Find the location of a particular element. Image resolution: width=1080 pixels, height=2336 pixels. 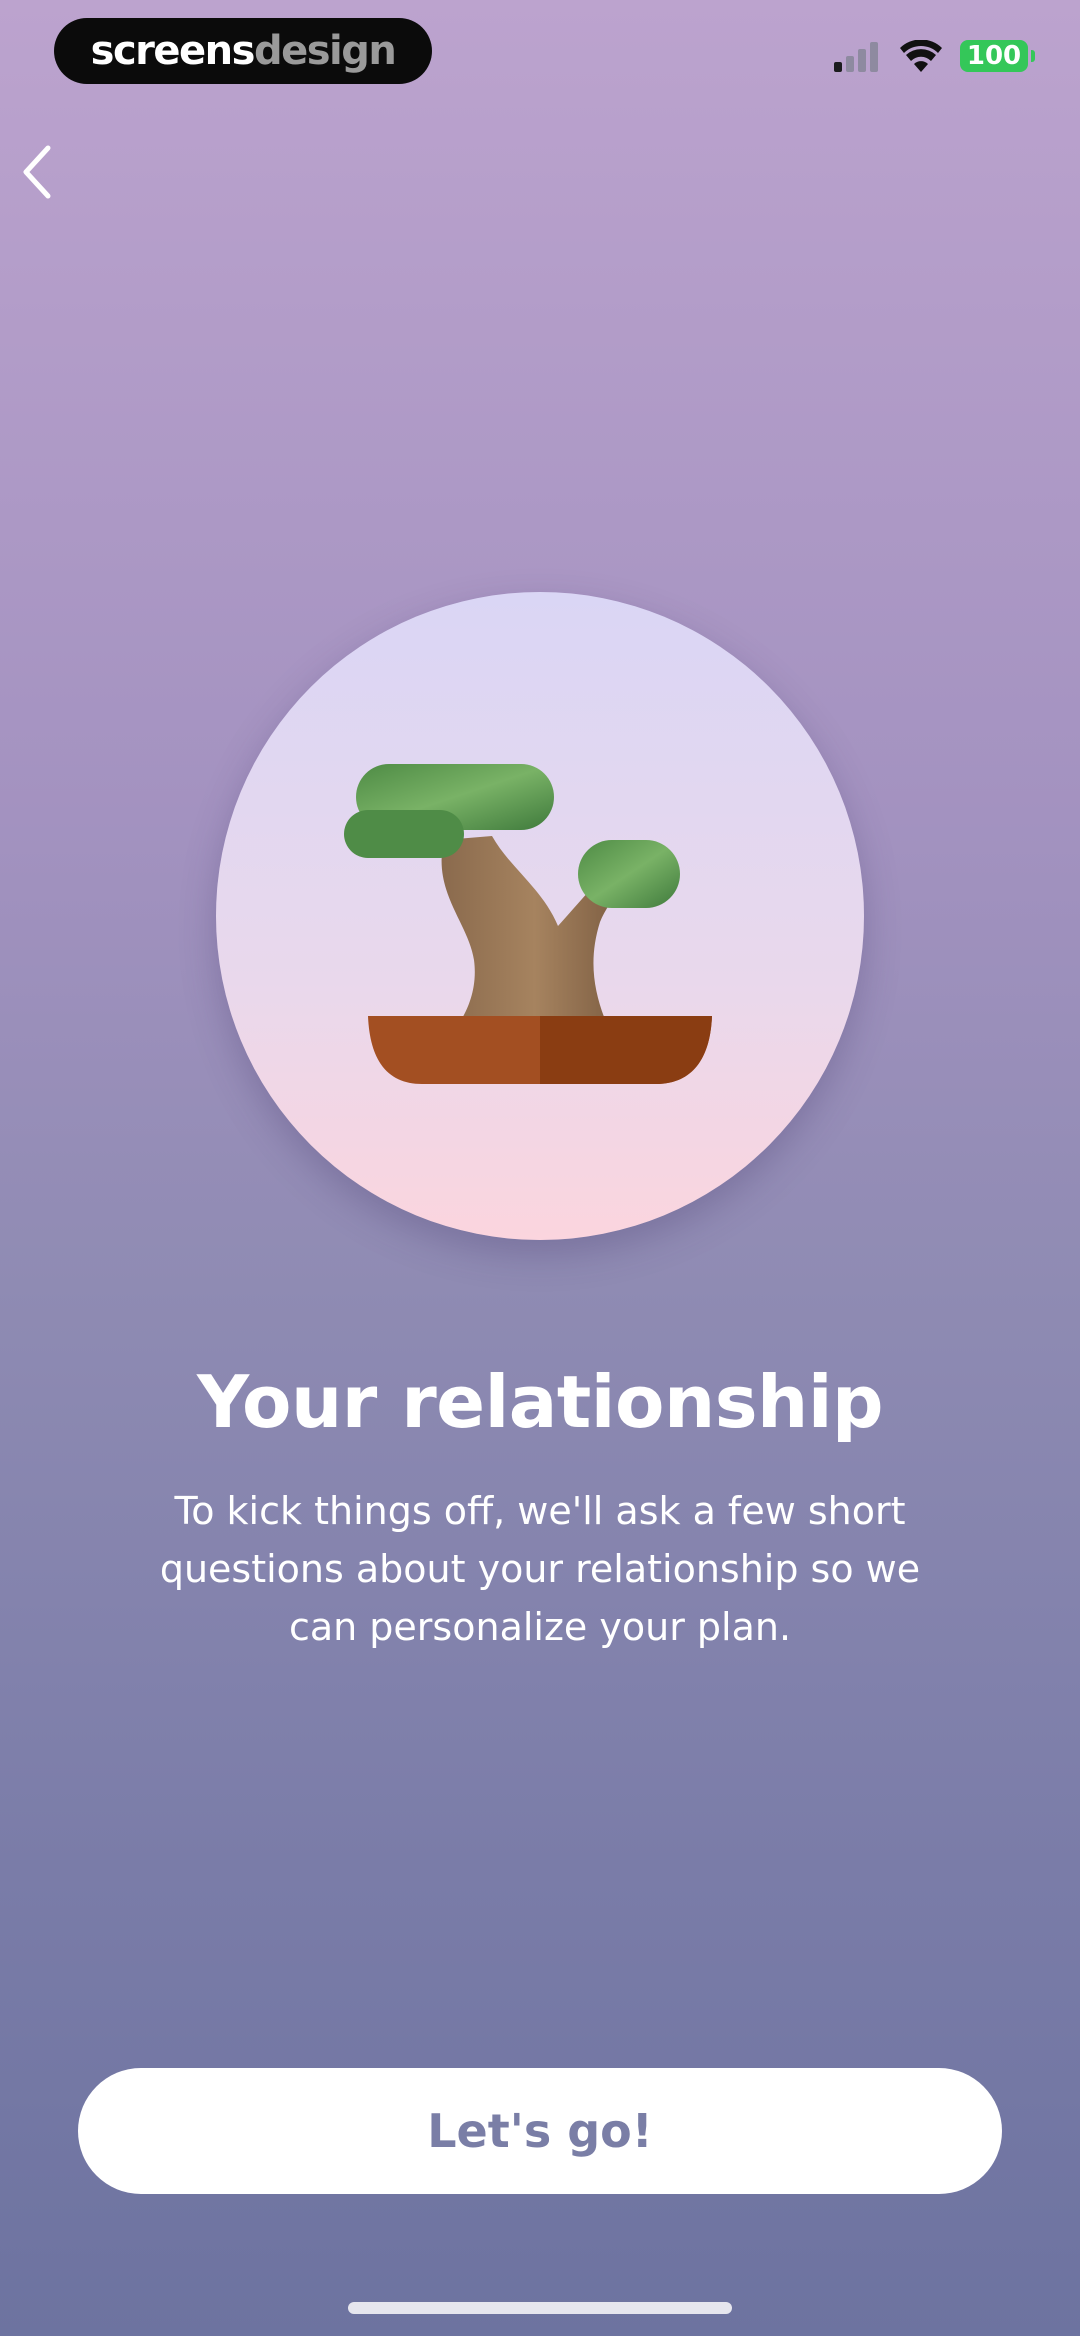

description-line-2: questions about your relationship so we is located at coordinates (540, 1569).